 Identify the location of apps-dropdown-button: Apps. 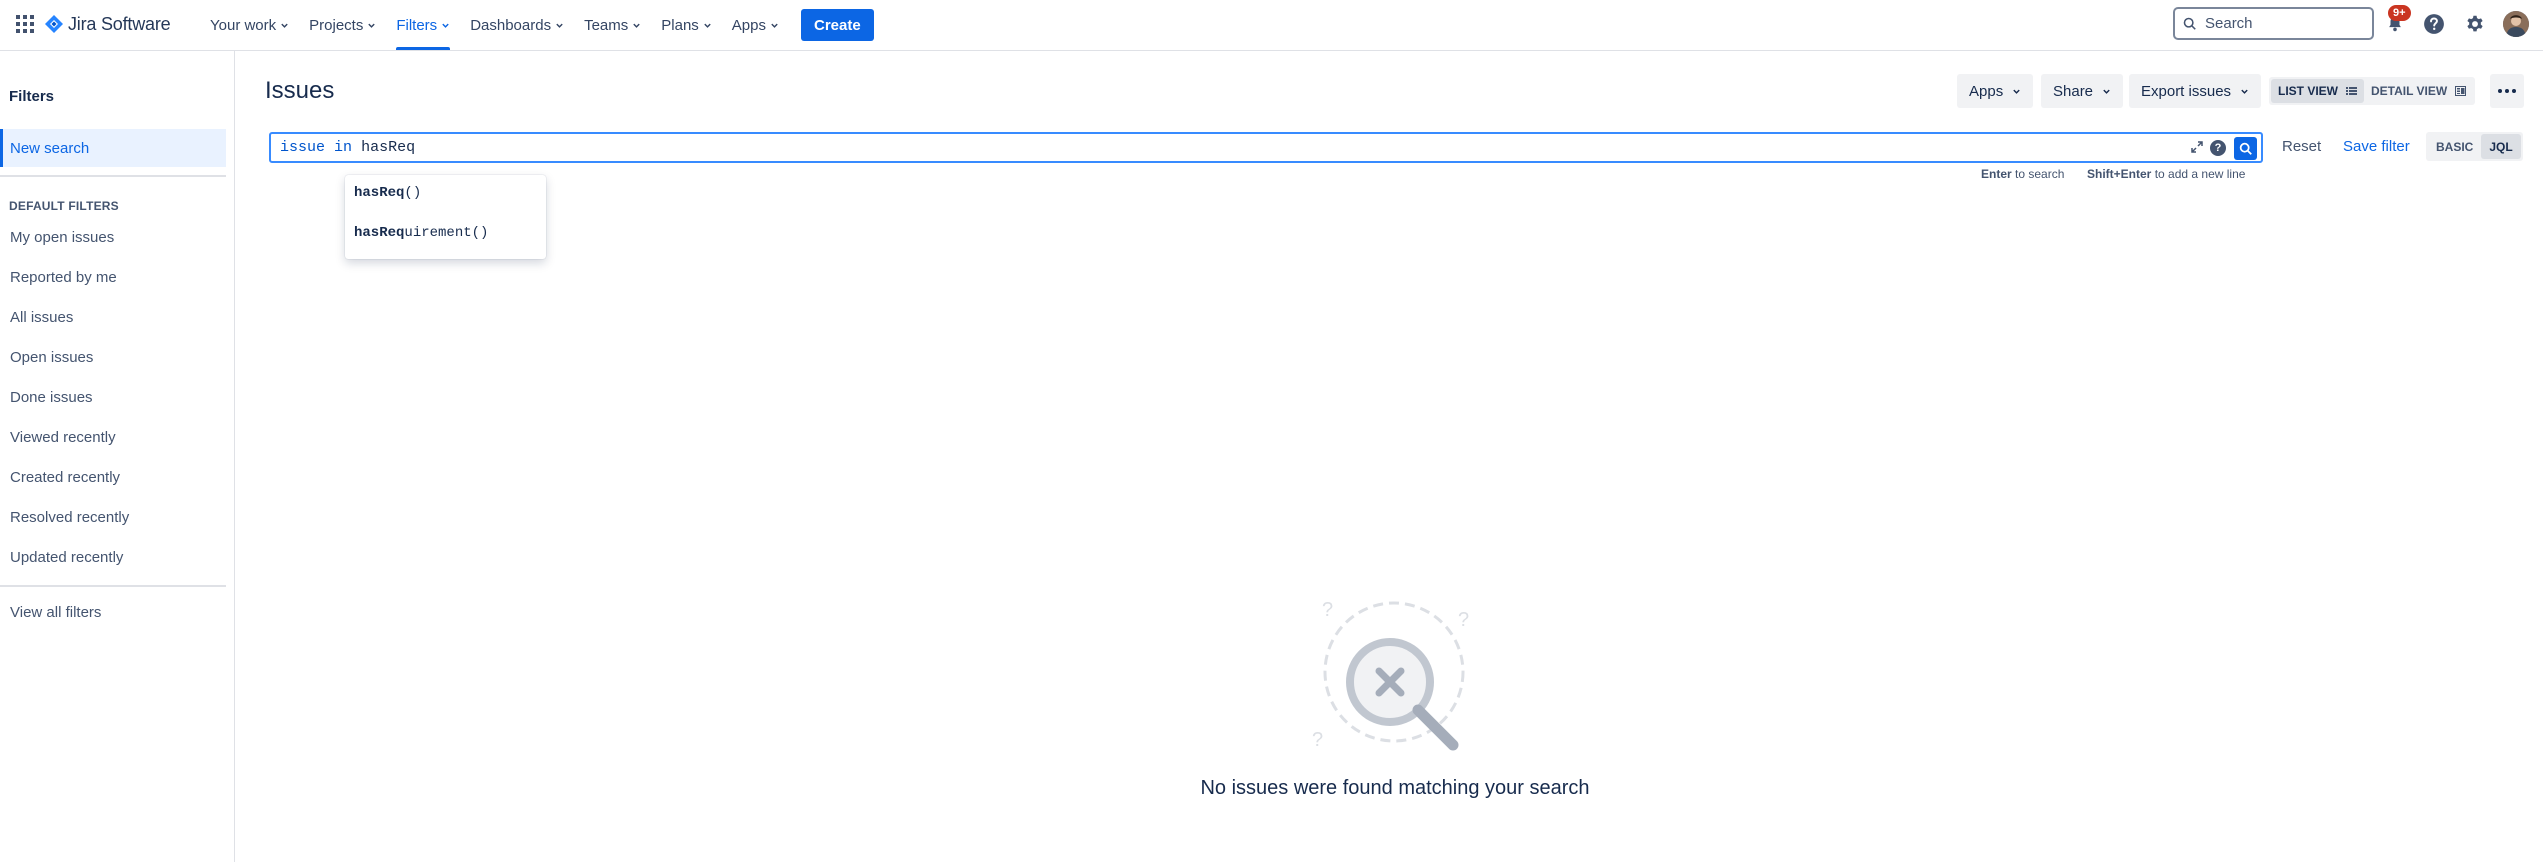
(1995, 91).